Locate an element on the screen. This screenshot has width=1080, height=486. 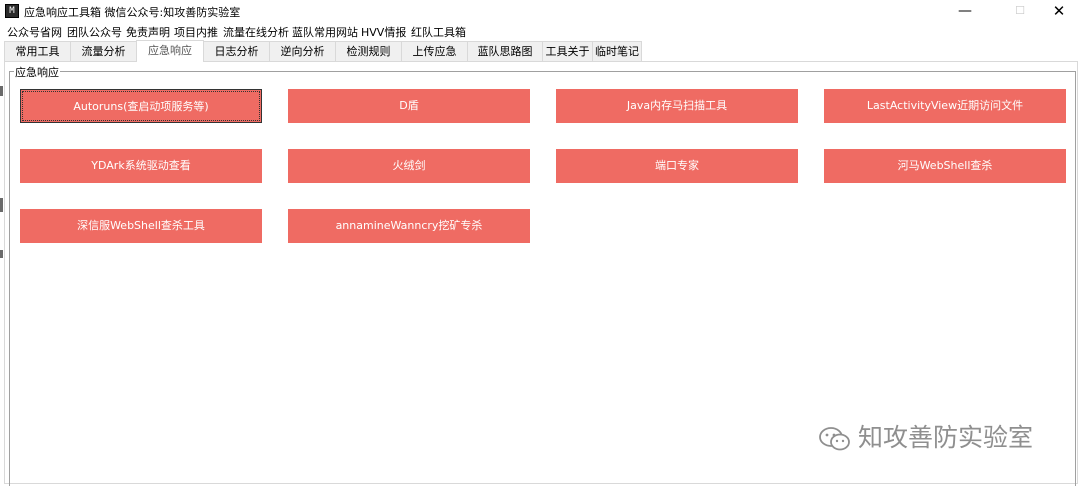
tab-upload-response: 上传应急 is located at coordinates (434, 51).